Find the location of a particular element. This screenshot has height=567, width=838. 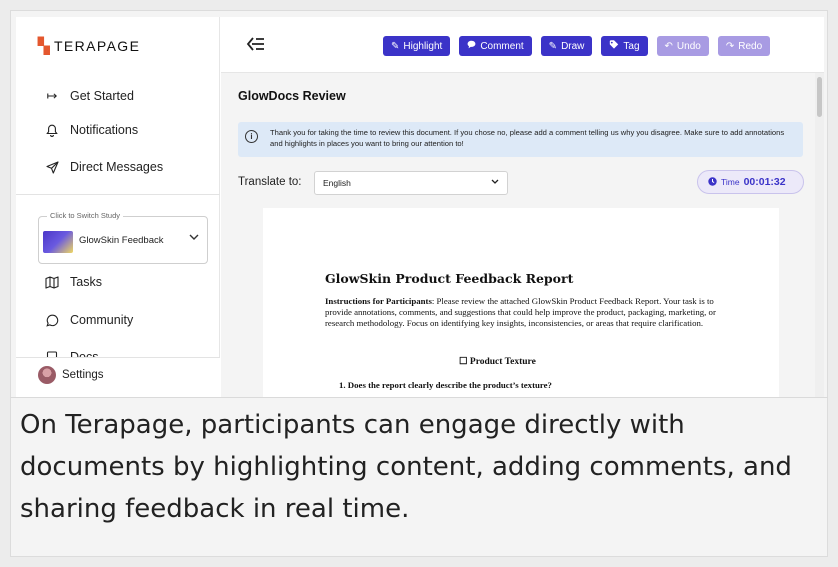

highlight-button: ✎ Highlight is located at coordinates (417, 46).